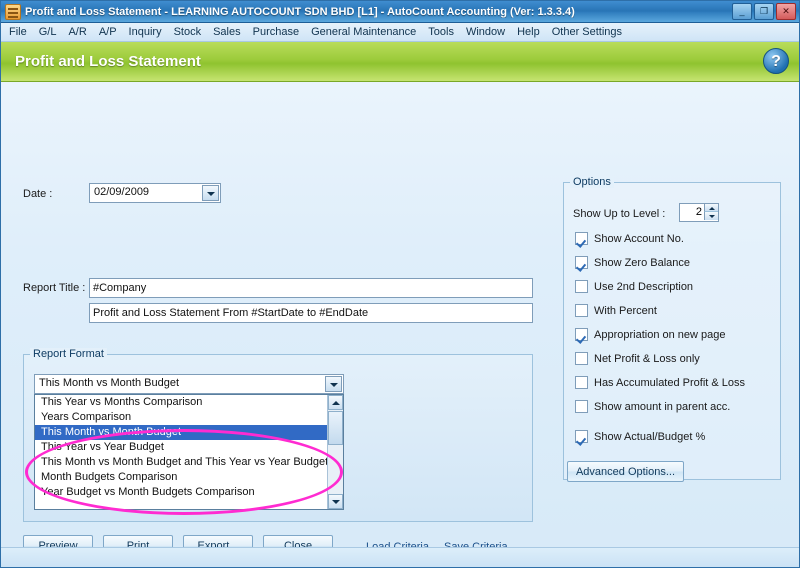  What do you see at coordinates (776, 61) in the screenshot?
I see `help-icon: ?` at bounding box center [776, 61].